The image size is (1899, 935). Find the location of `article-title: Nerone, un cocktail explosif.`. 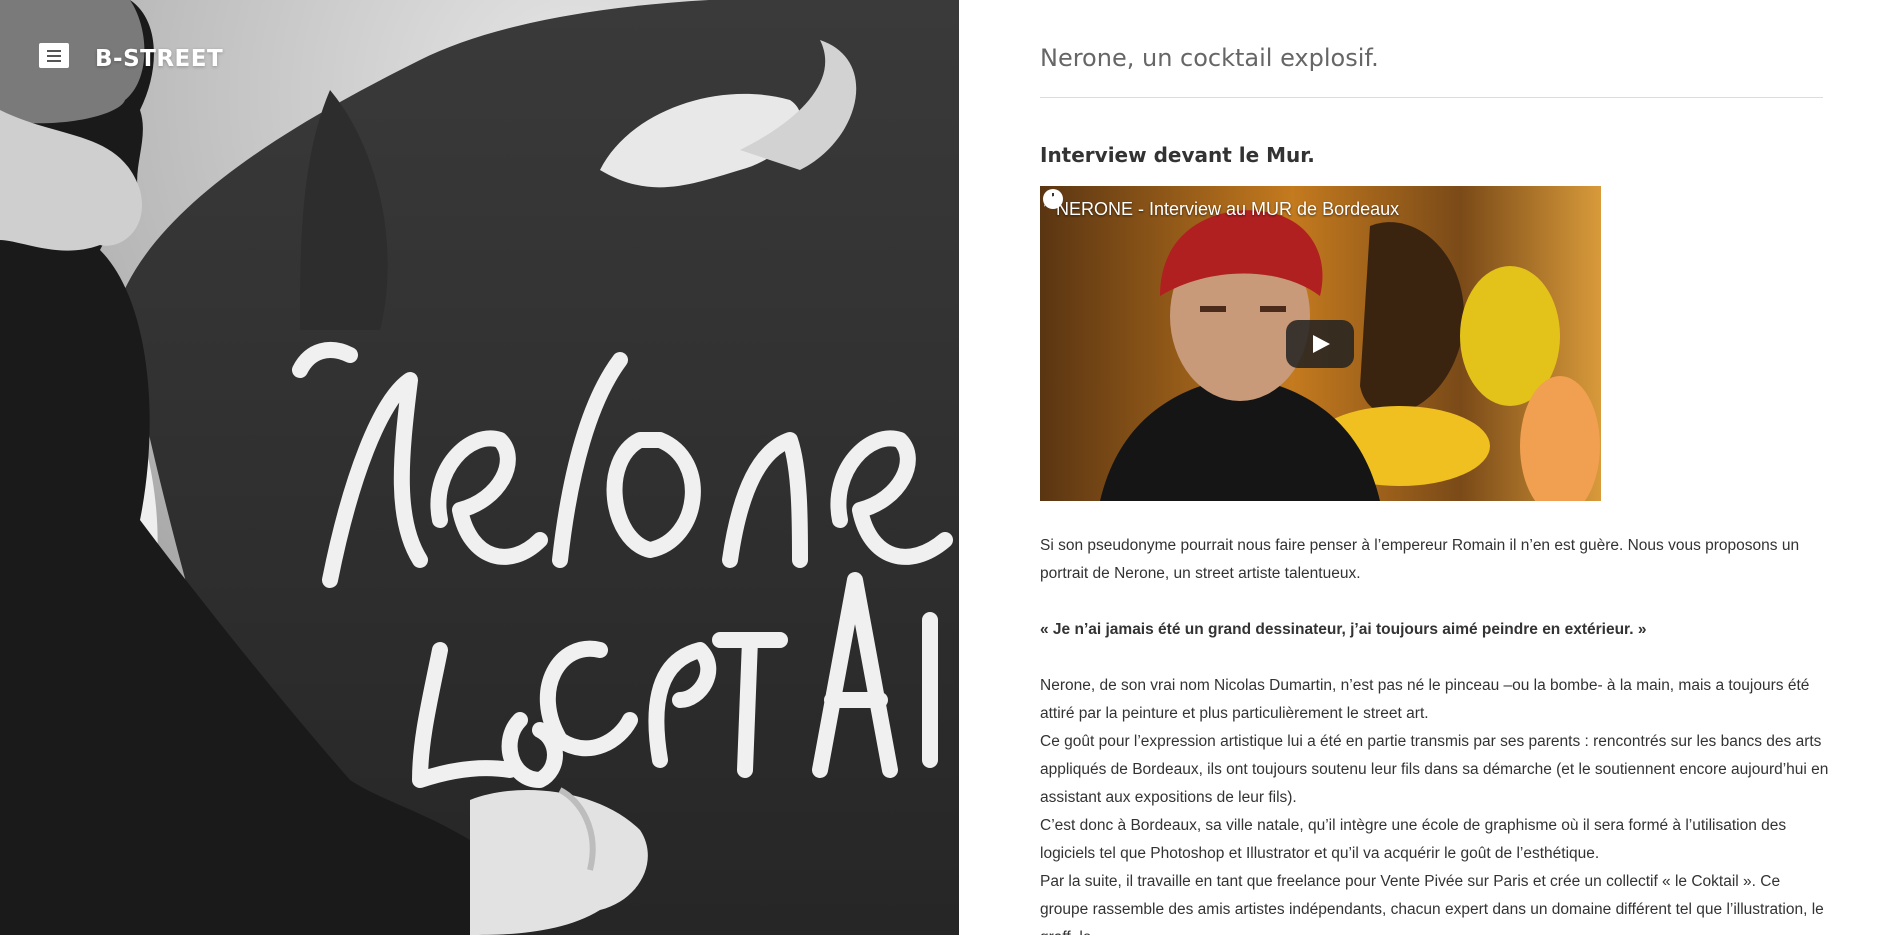

article-title: Nerone, un cocktail explosif. is located at coordinates (1209, 58).